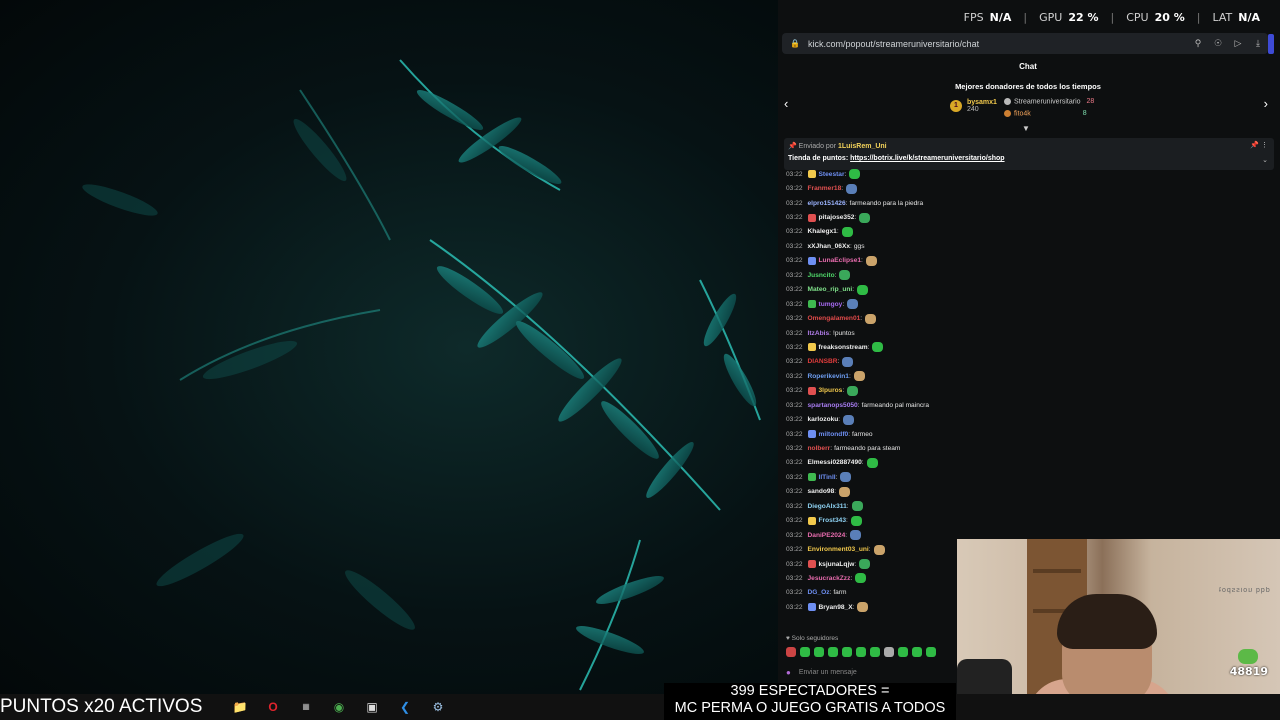 The height and width of the screenshot is (720, 1280). What do you see at coordinates (1026, 448) in the screenshot?
I see `chat-message: 03:22 nolberr: farmeando para steam` at bounding box center [1026, 448].